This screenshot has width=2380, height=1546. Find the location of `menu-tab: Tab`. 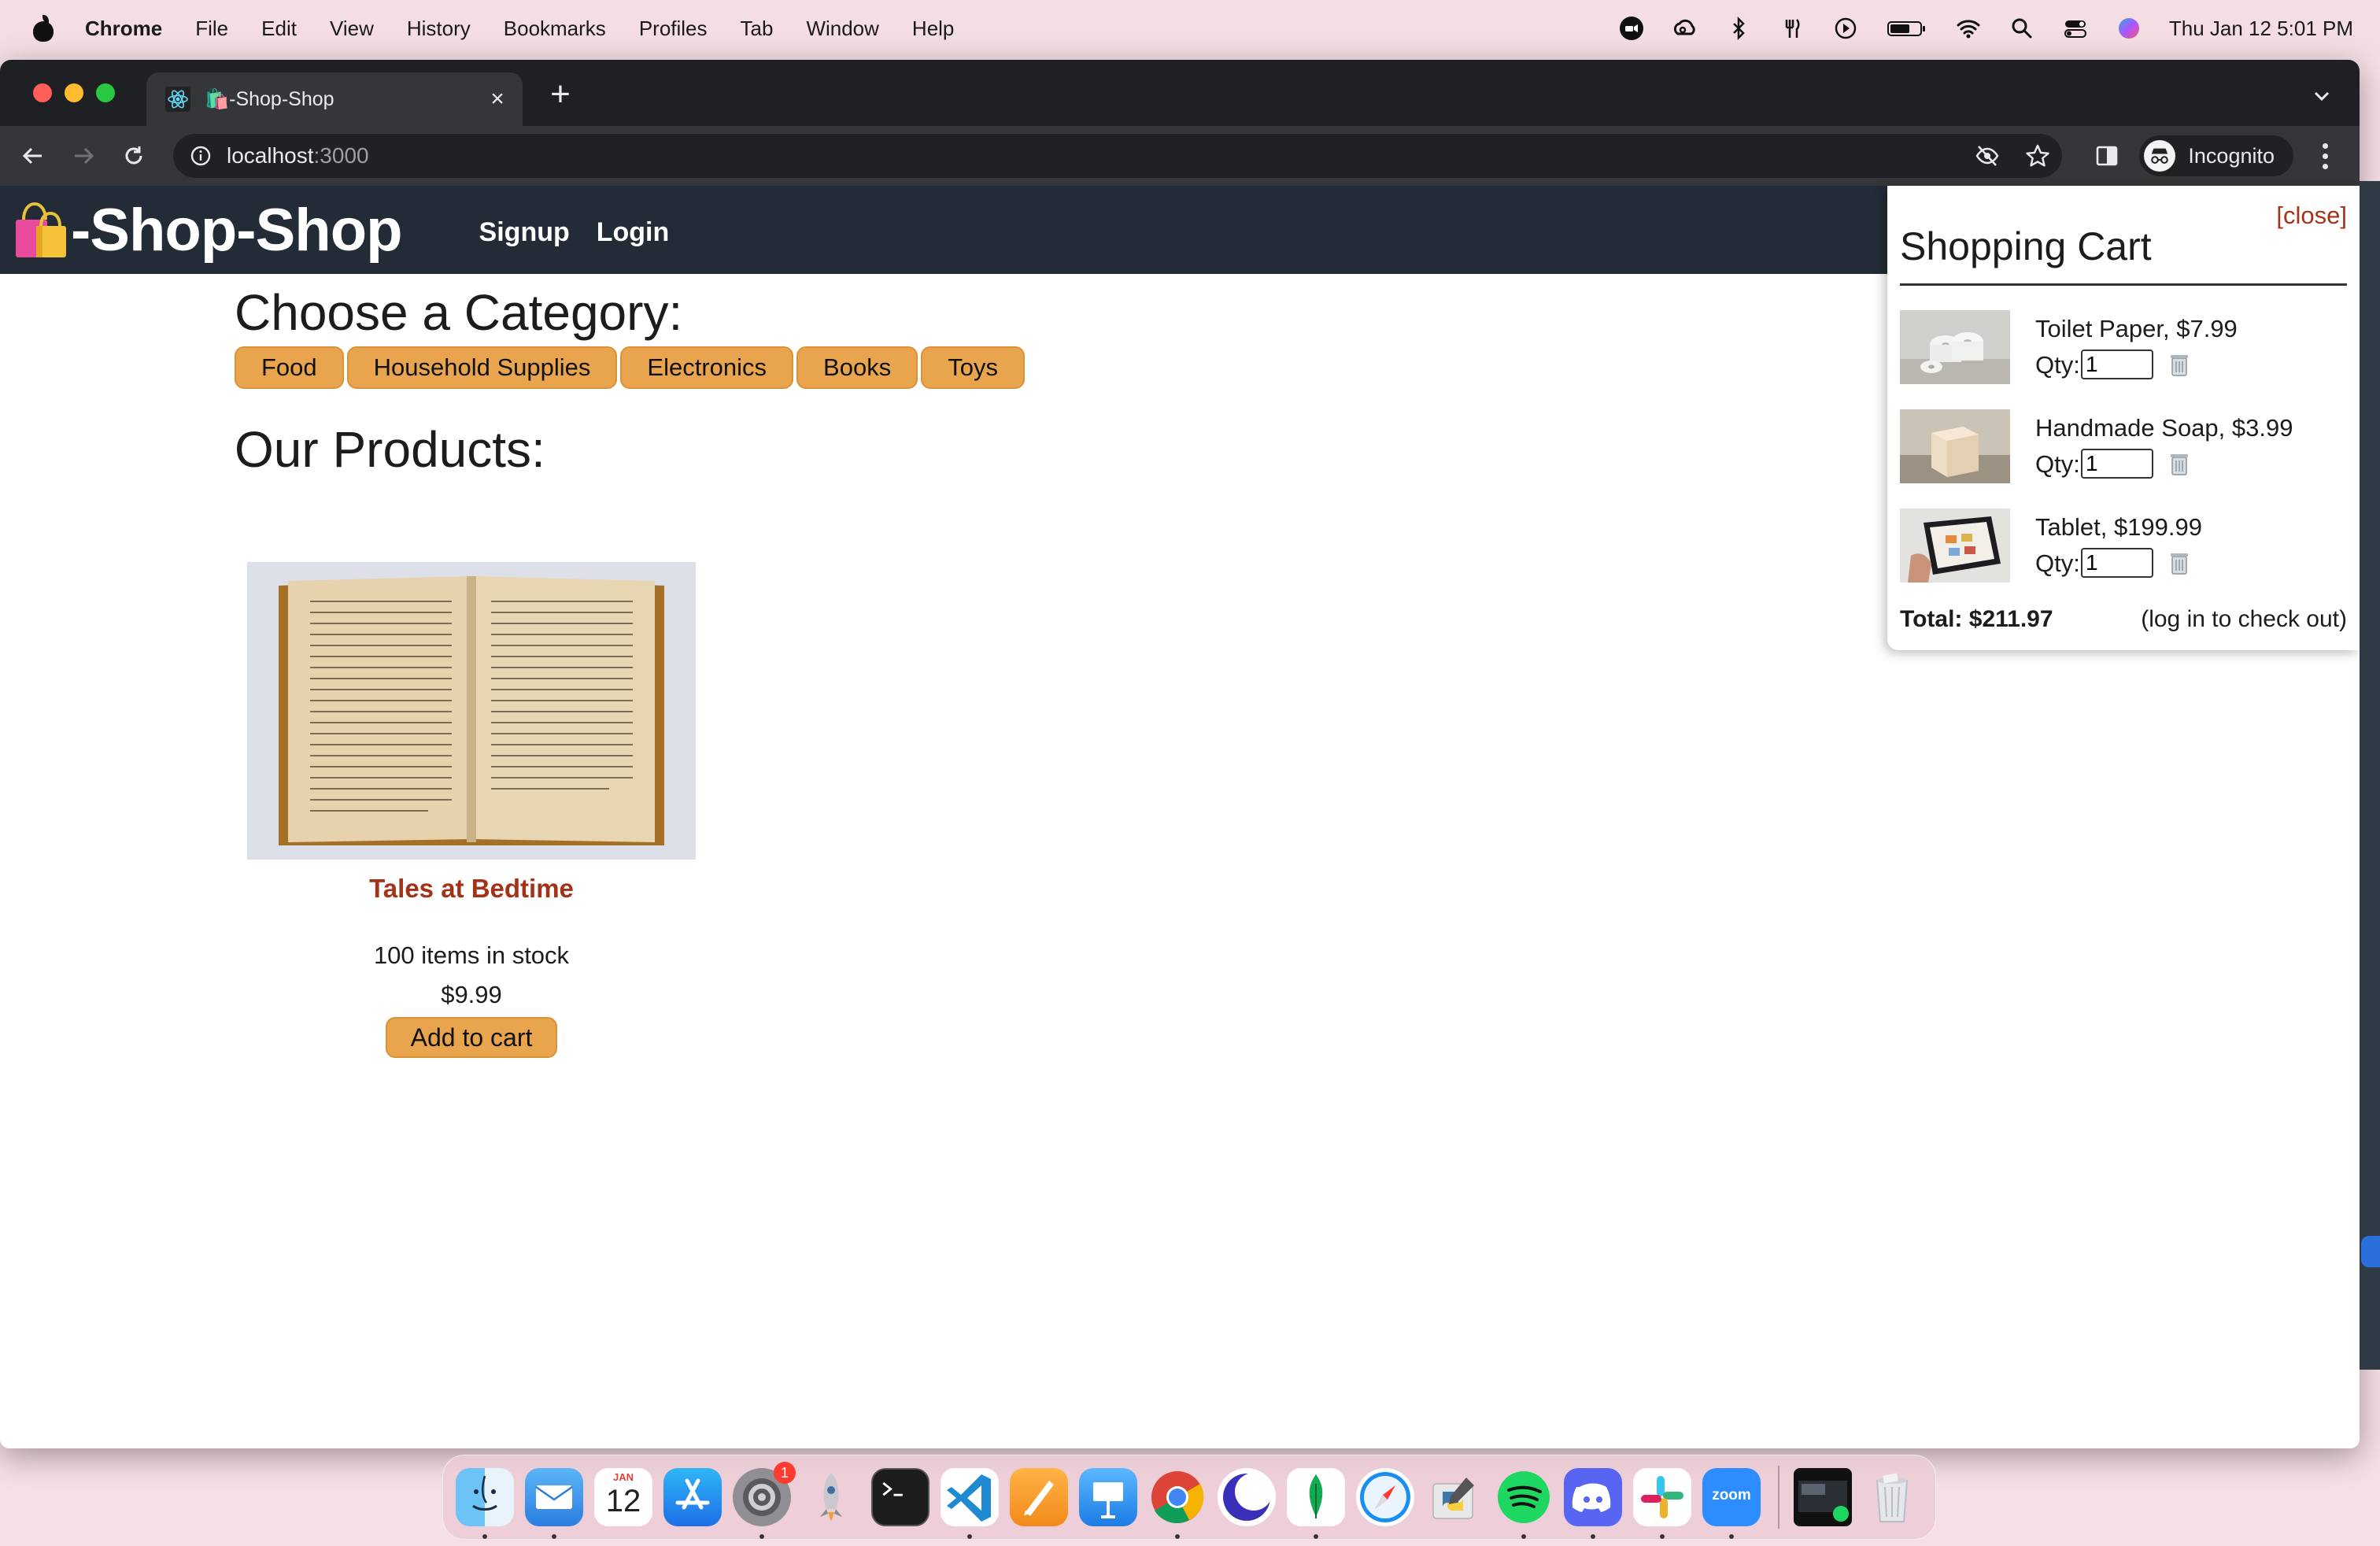

menu-tab: Tab is located at coordinates (757, 29).